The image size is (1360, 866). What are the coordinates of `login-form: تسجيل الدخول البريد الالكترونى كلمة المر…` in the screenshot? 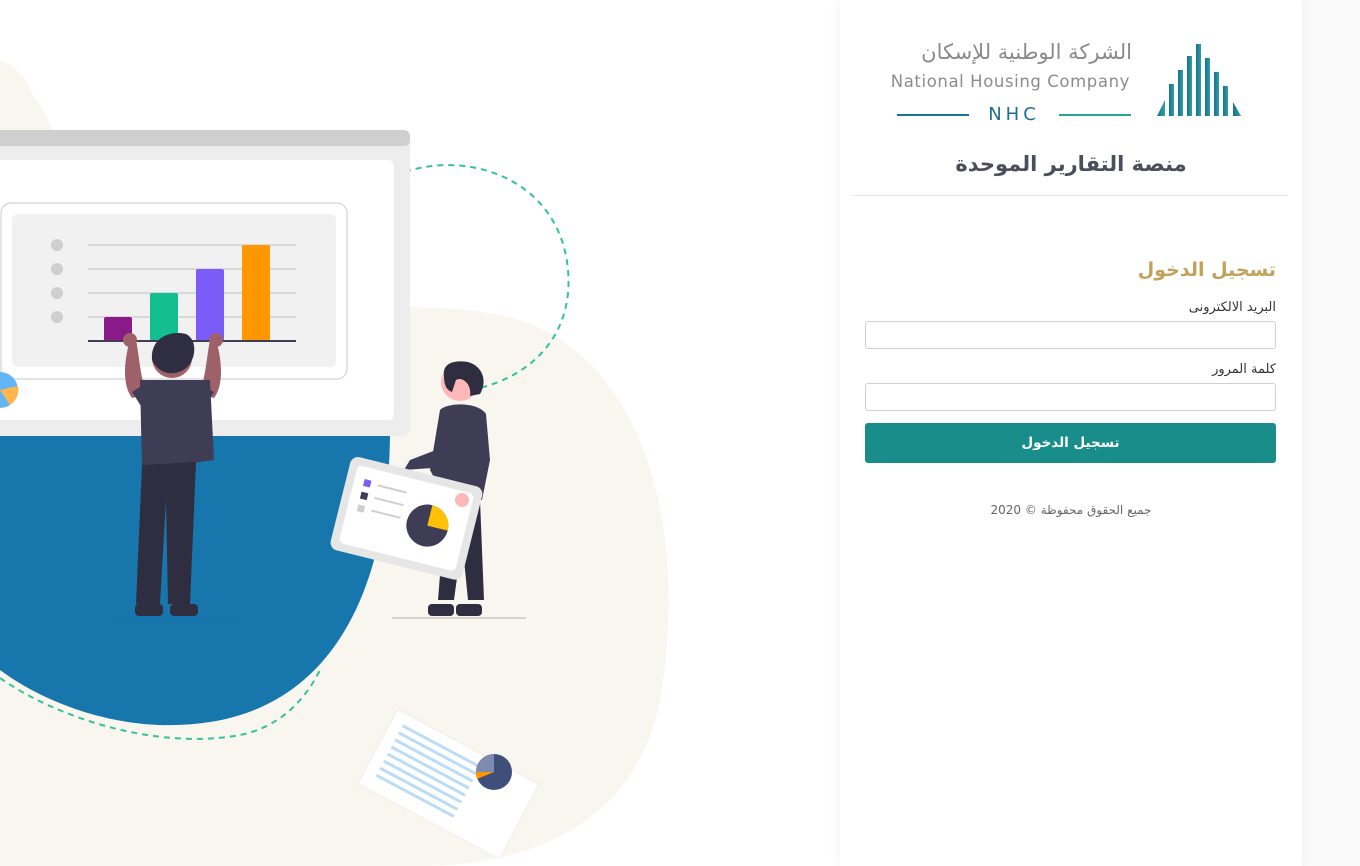 It's located at (1070, 359).